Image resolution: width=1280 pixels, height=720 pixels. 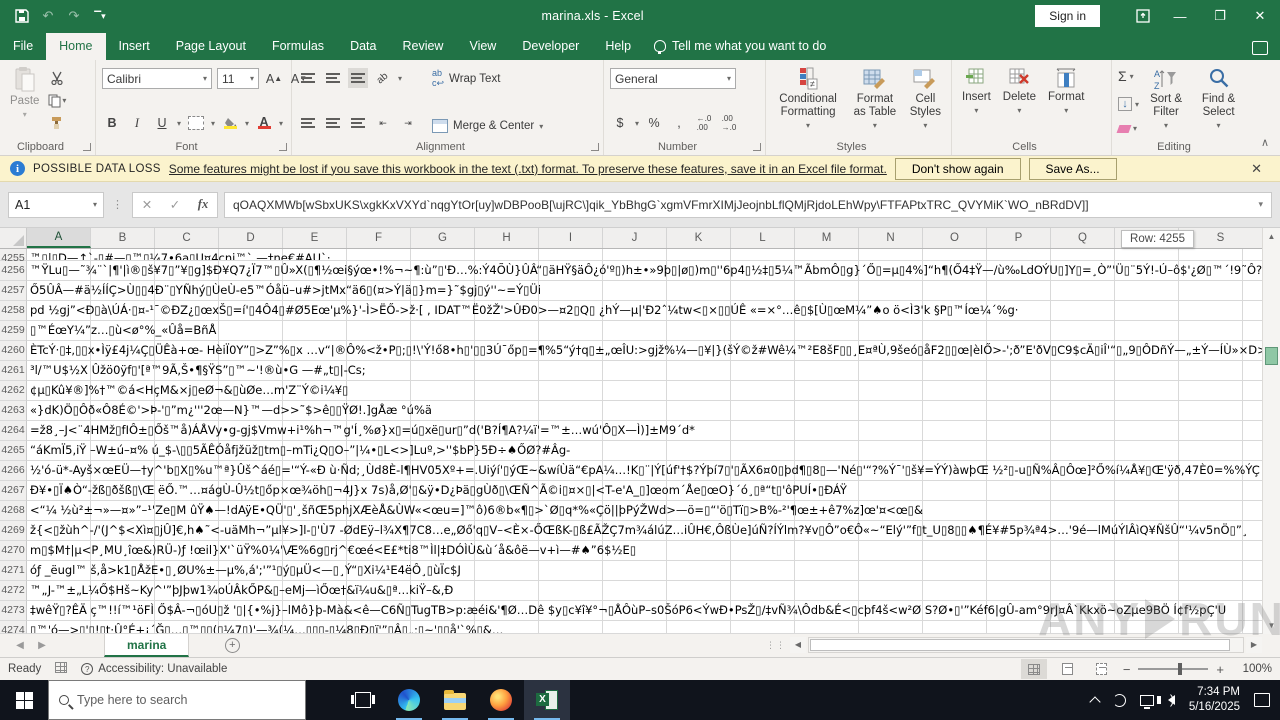 I want to click on fill-button: ↓ ▾, so click(x=1128, y=104).